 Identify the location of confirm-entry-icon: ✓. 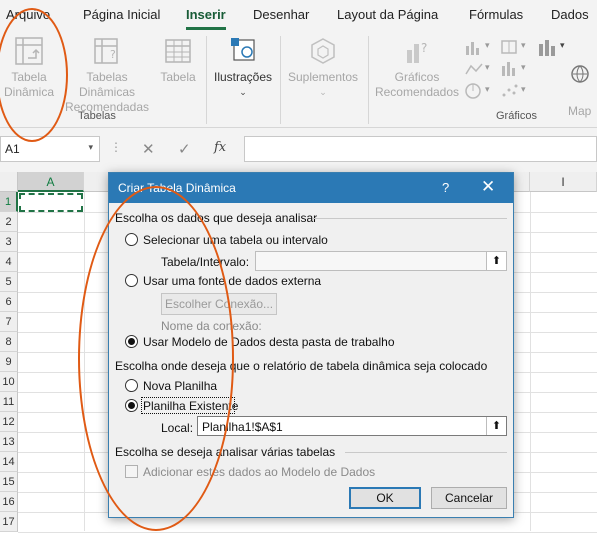
(184, 149).